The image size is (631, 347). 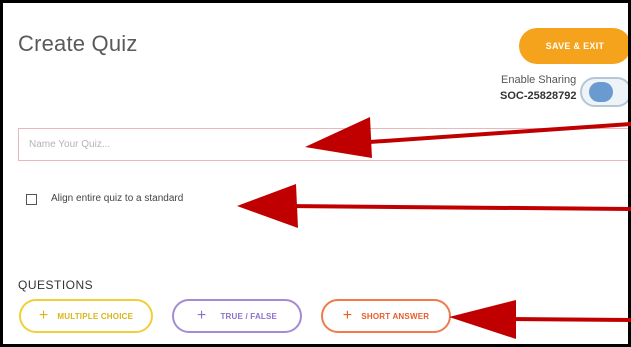 What do you see at coordinates (249, 316) in the screenshot?
I see `true-false-label: TRUE / FALSE` at bounding box center [249, 316].